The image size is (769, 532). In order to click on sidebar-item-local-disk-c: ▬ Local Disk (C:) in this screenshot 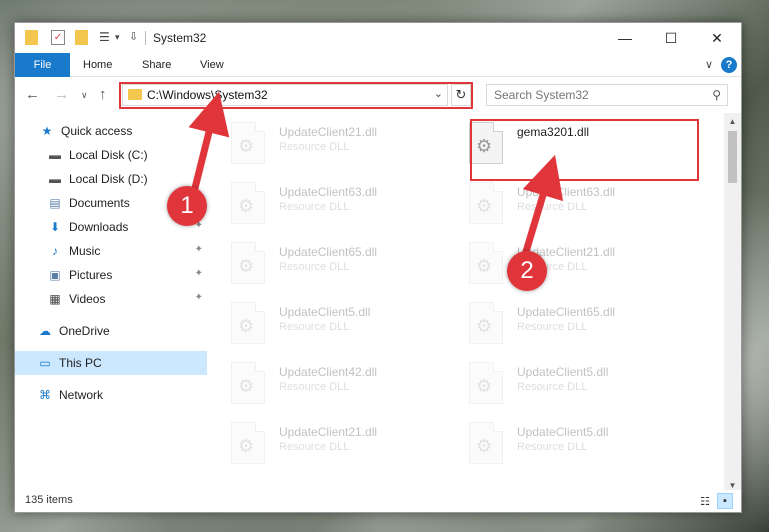, I will do `click(111, 155)`.